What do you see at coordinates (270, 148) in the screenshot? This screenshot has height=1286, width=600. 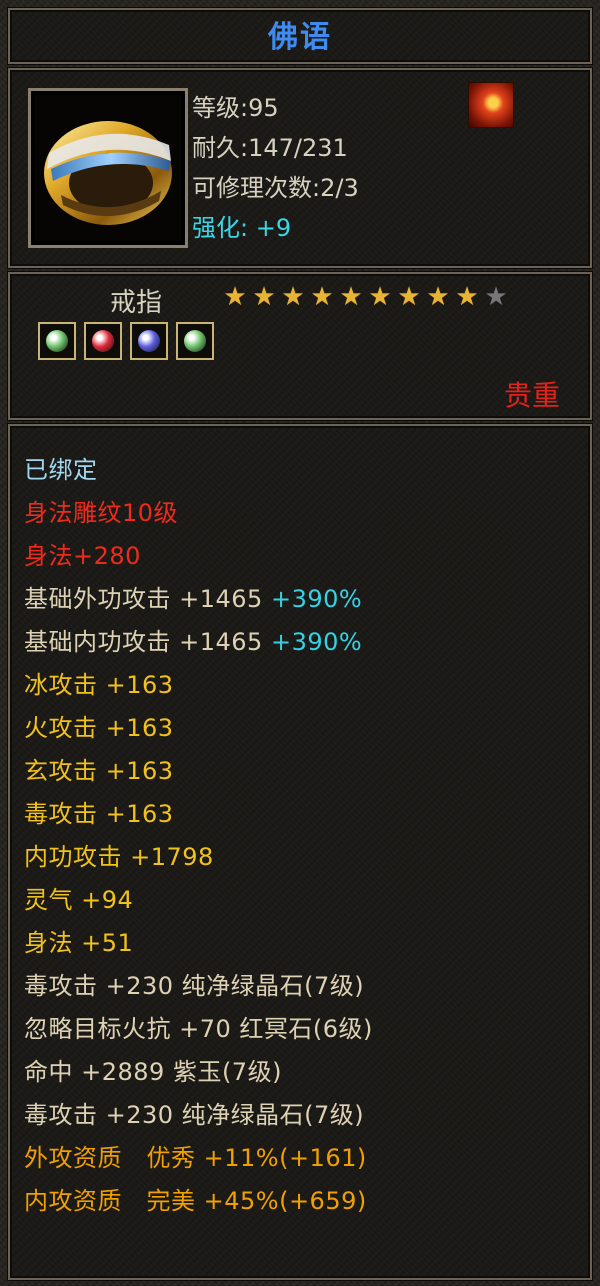 I see `durability-stat: 耐久:147/231` at bounding box center [270, 148].